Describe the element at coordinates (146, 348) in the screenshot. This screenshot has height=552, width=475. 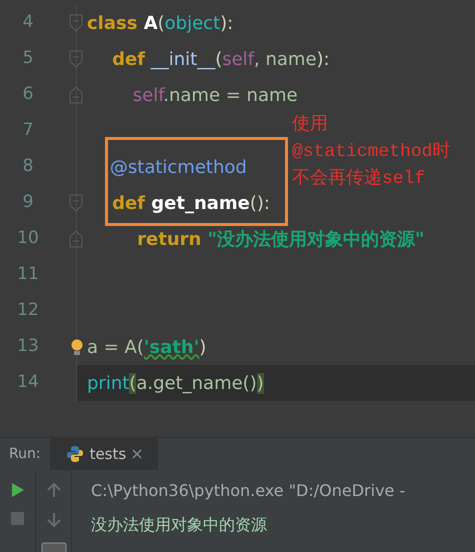
I see `code-line: a = A('sath')` at that location.